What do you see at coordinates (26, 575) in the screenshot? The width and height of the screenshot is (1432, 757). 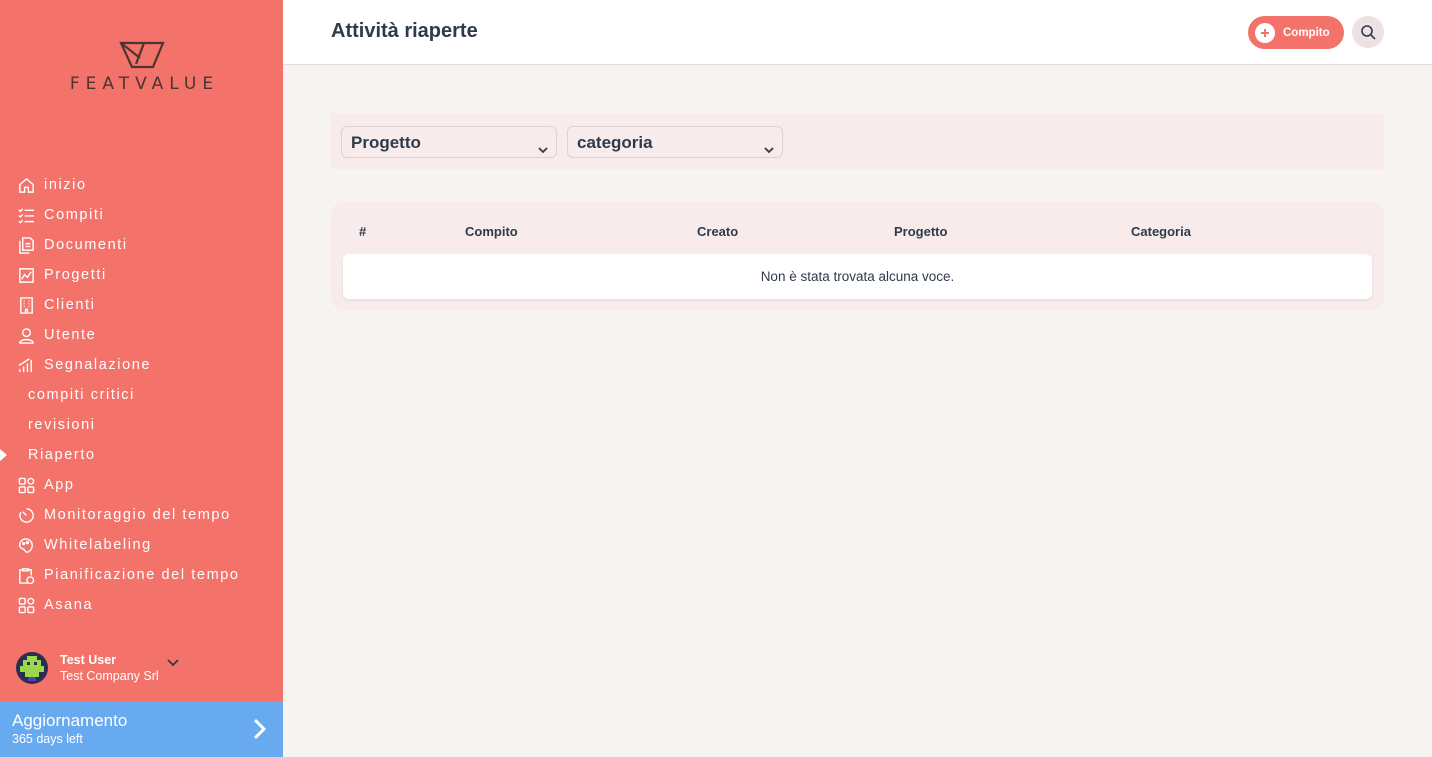 I see `clipboard-clock-icon` at bounding box center [26, 575].